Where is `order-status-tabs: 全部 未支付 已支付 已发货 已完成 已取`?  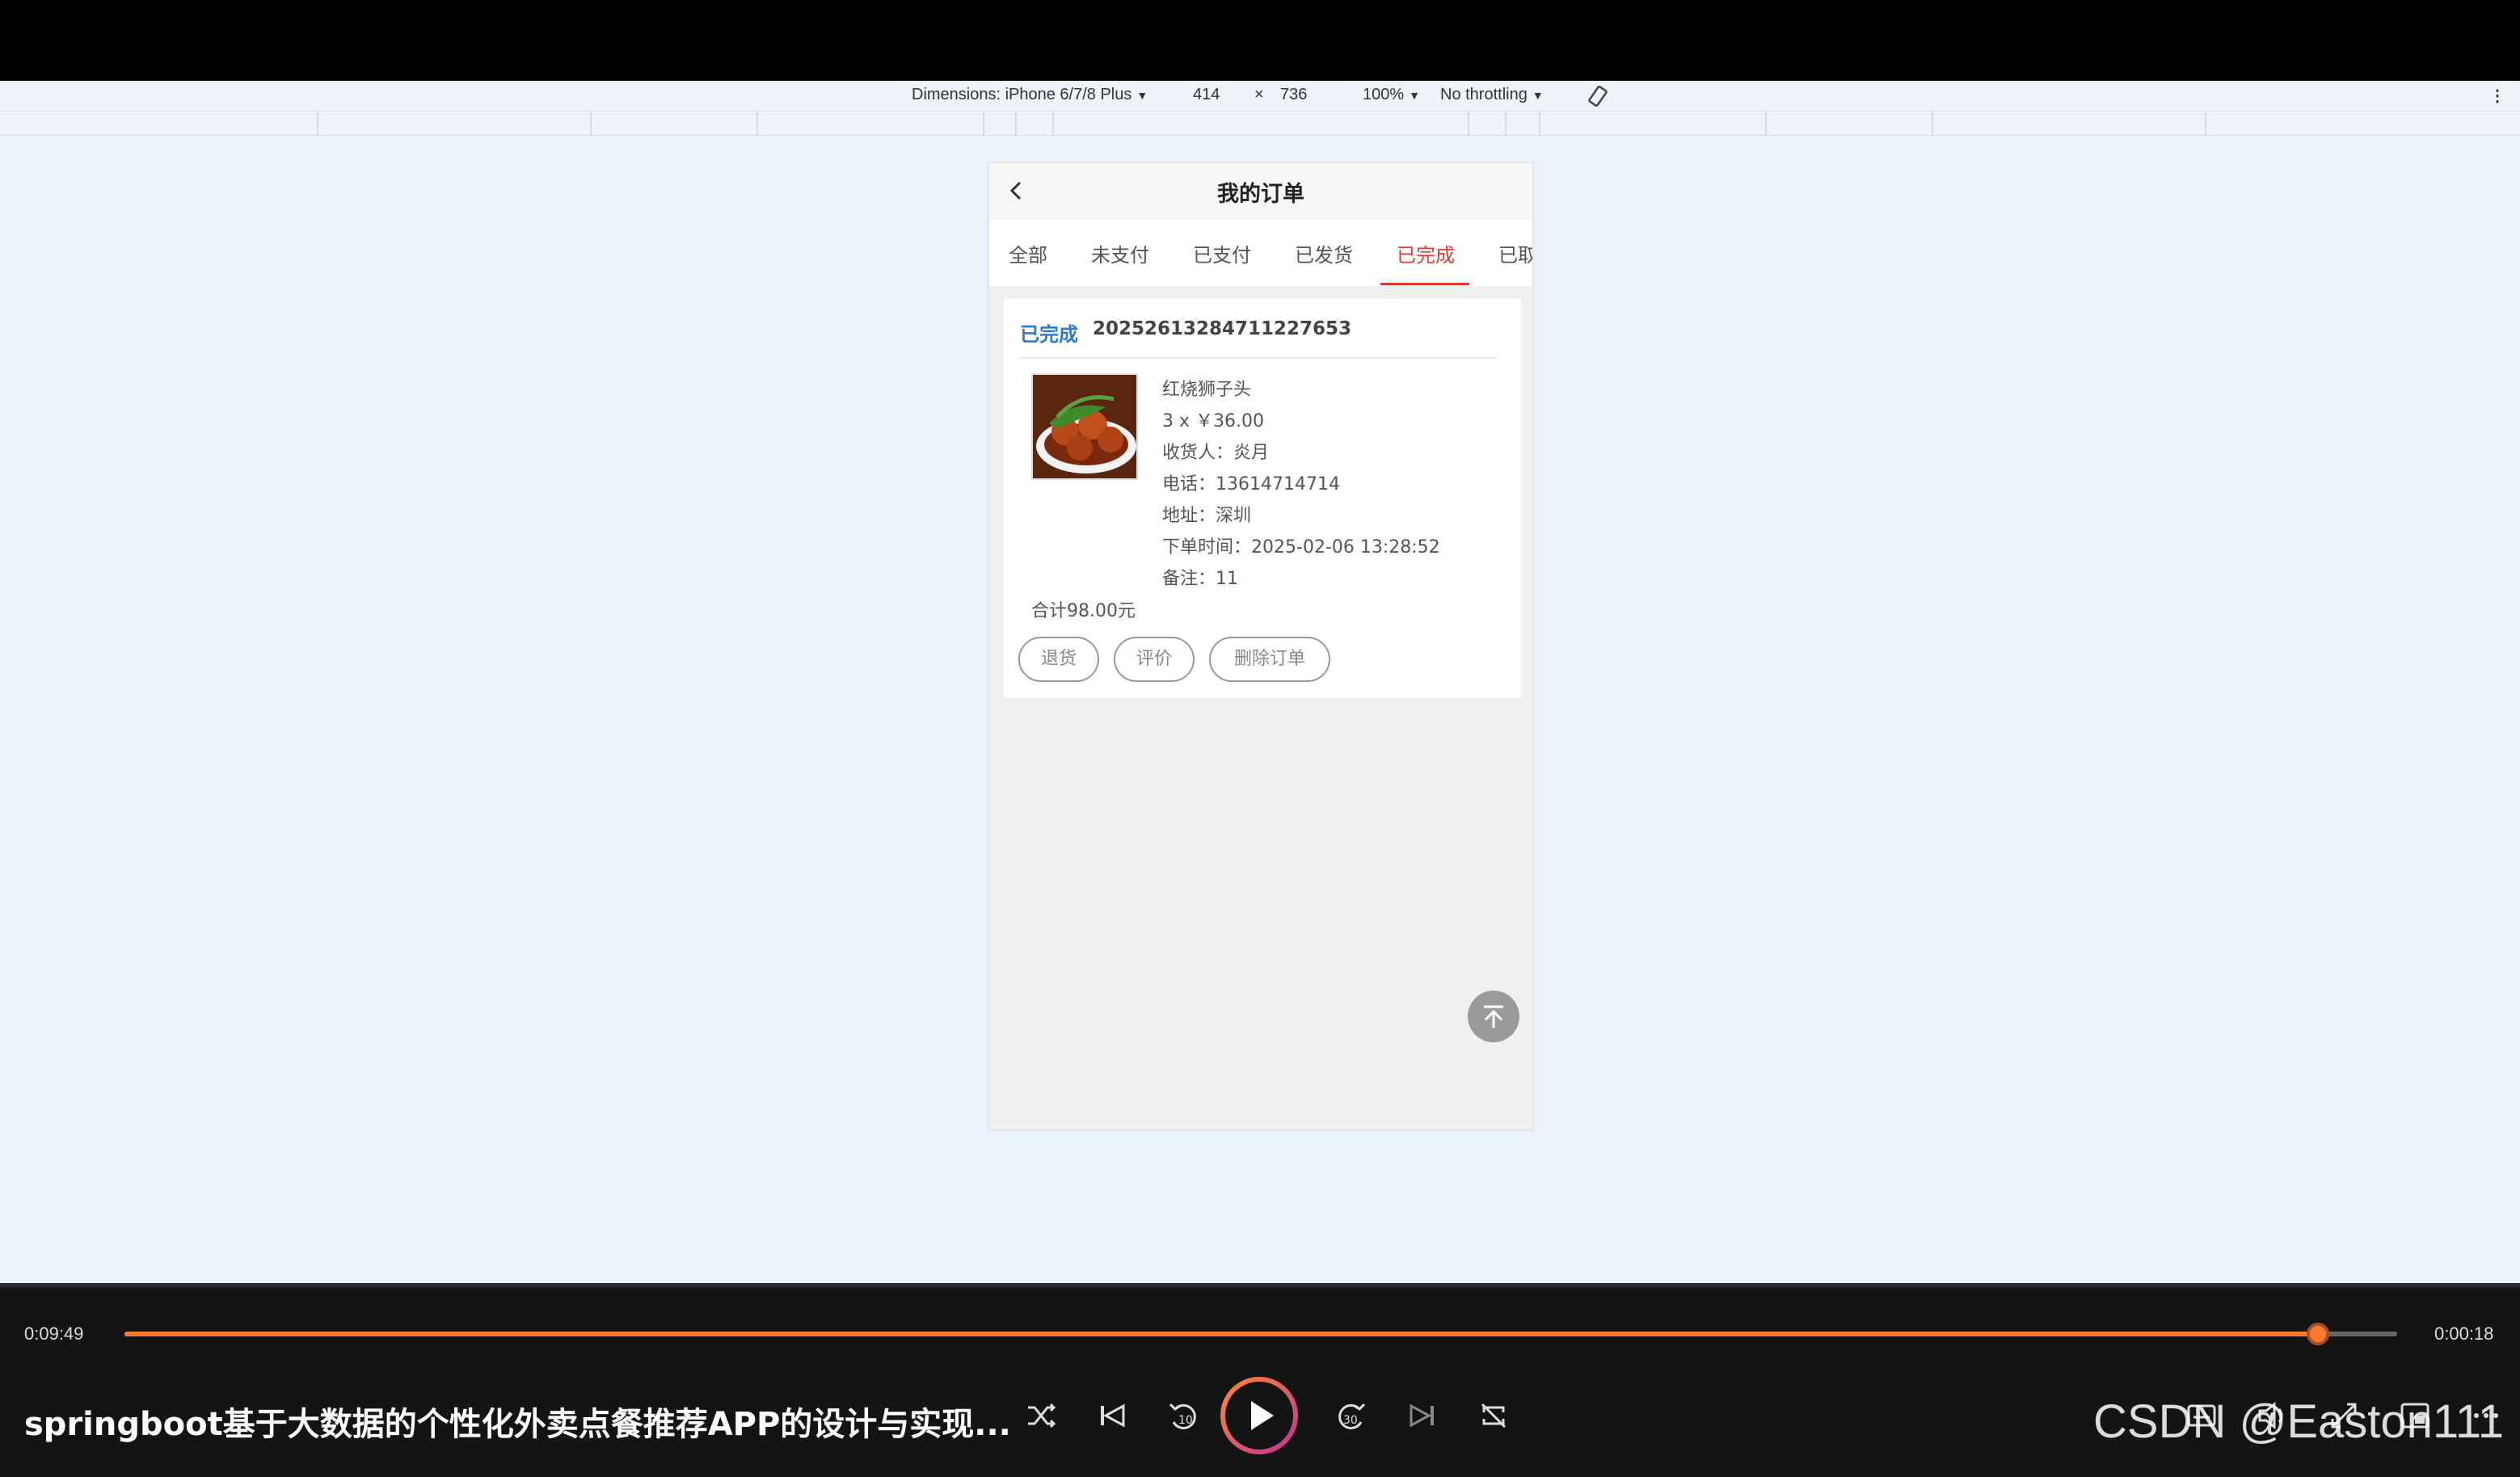 order-status-tabs: 全部 未支付 已支付 已发货 已完成 已取 is located at coordinates (1260, 253).